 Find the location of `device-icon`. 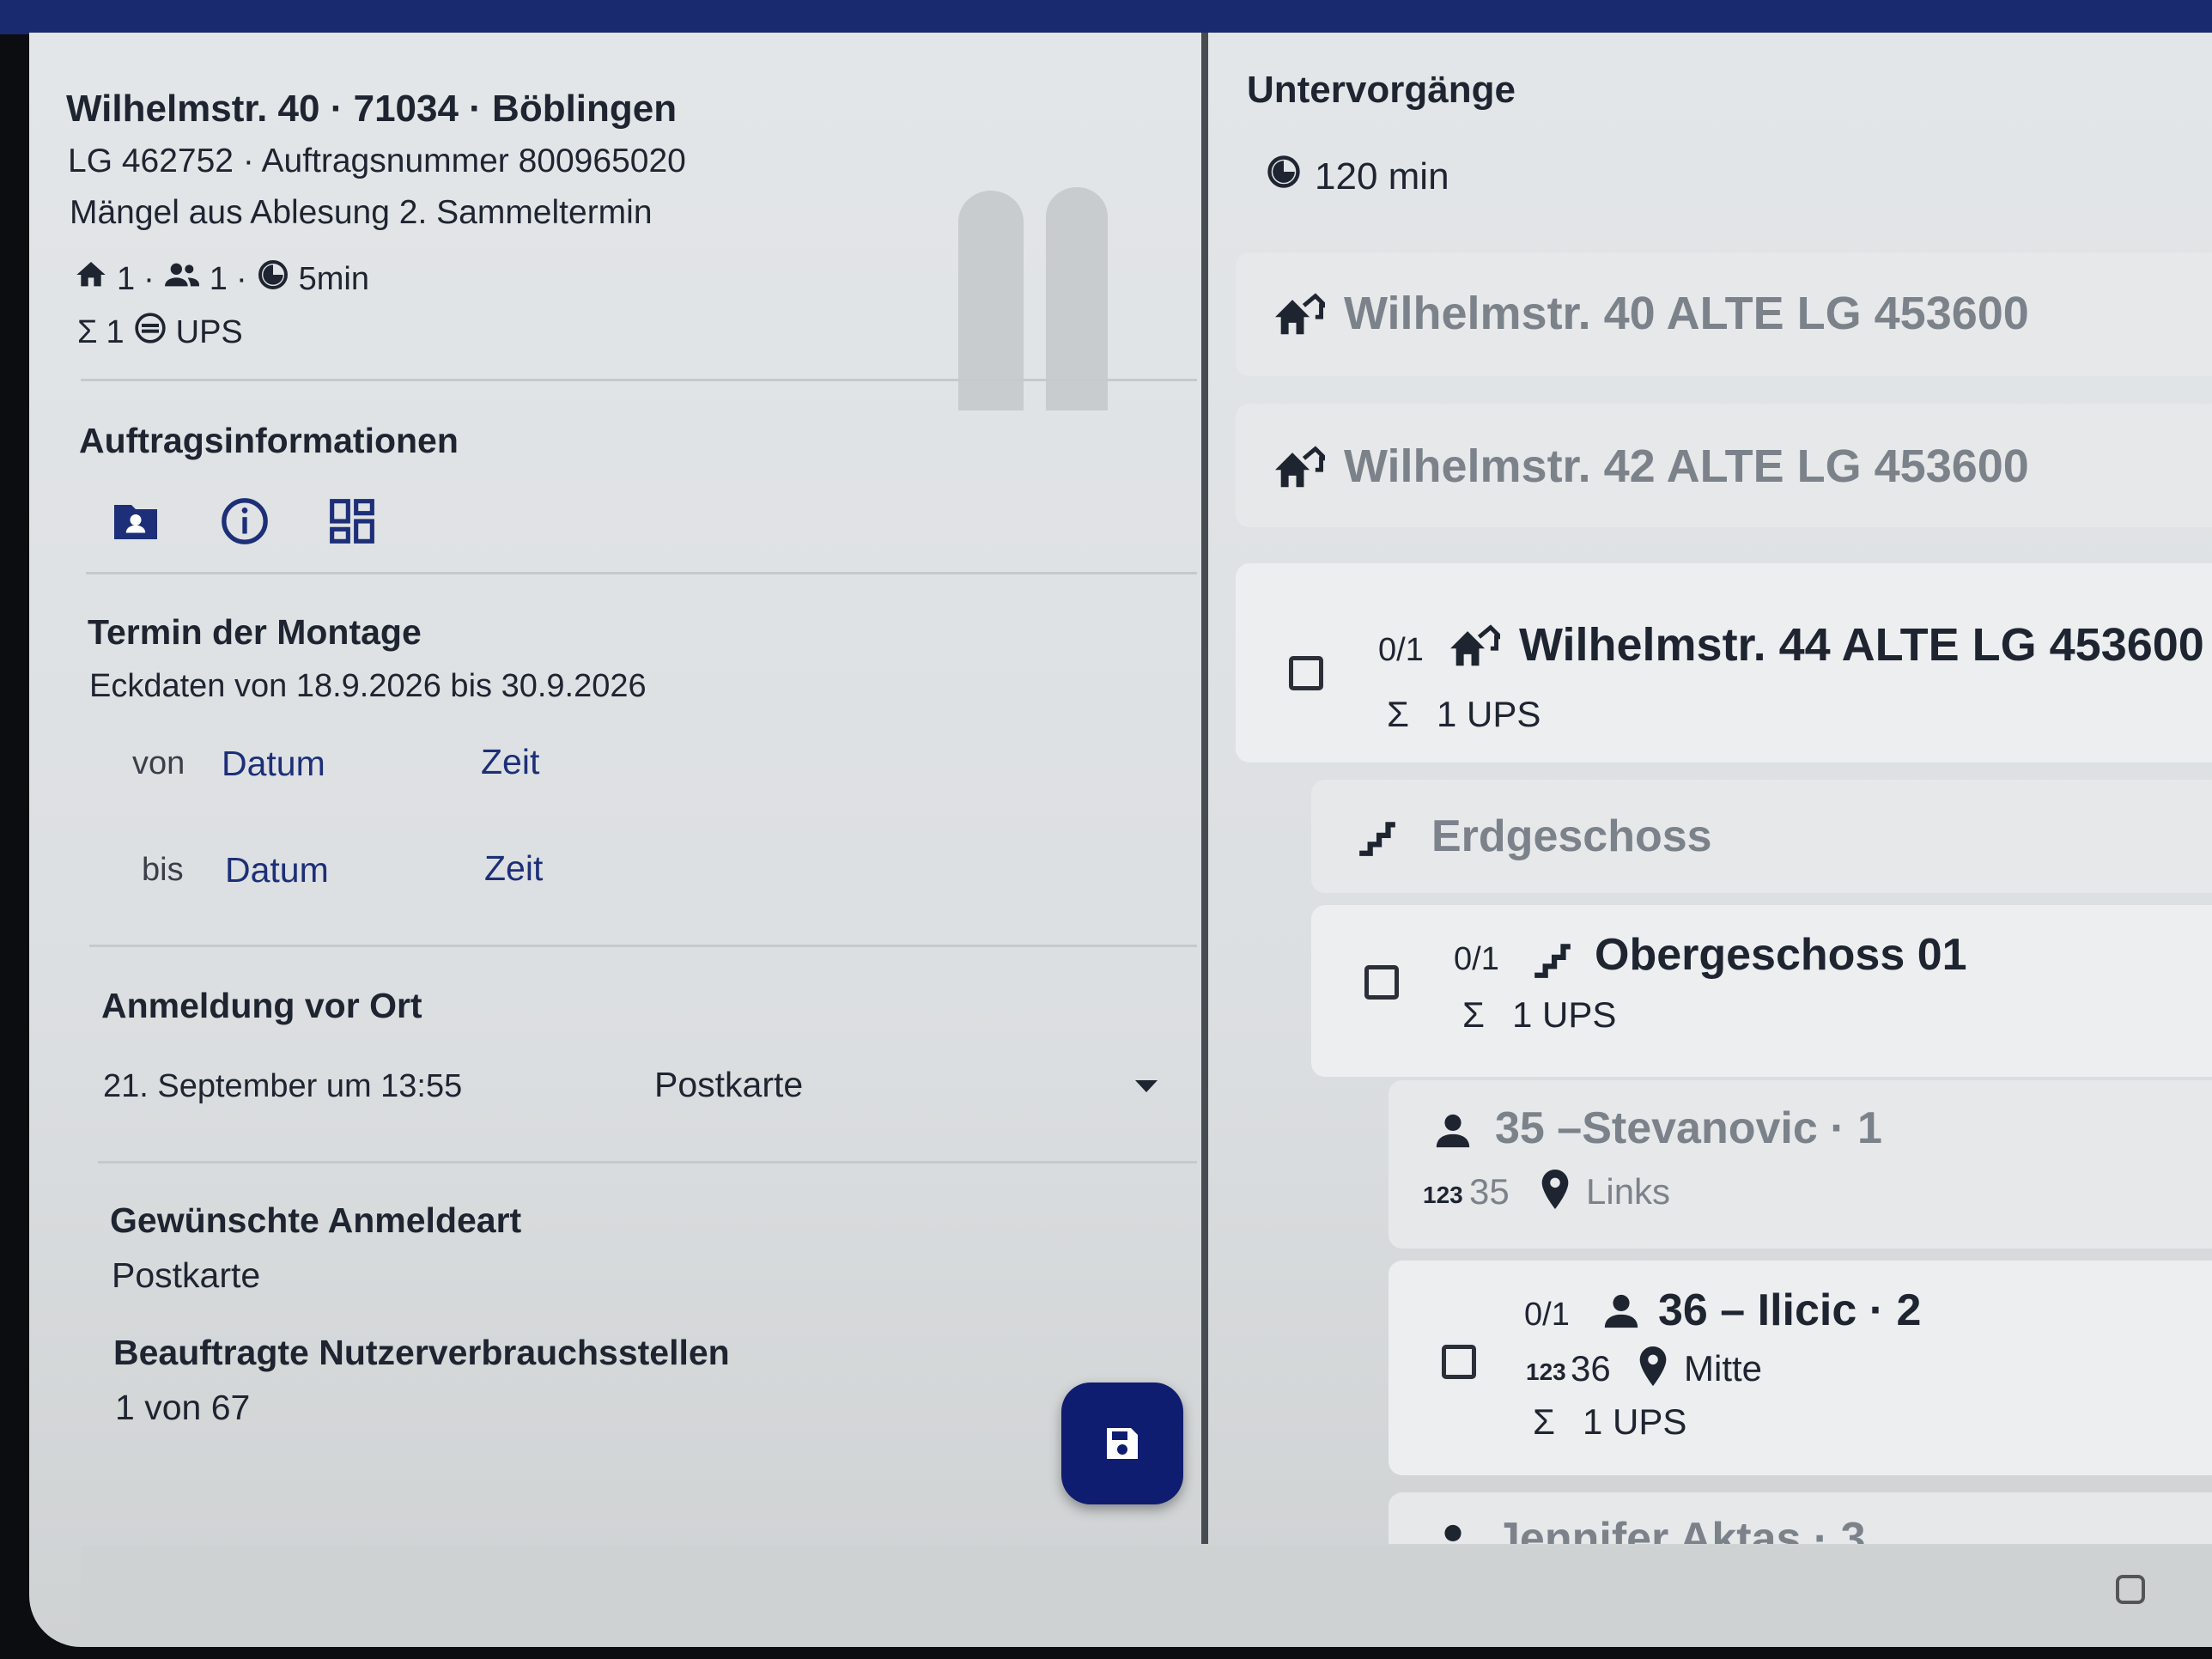

device-icon is located at coordinates (150, 332).